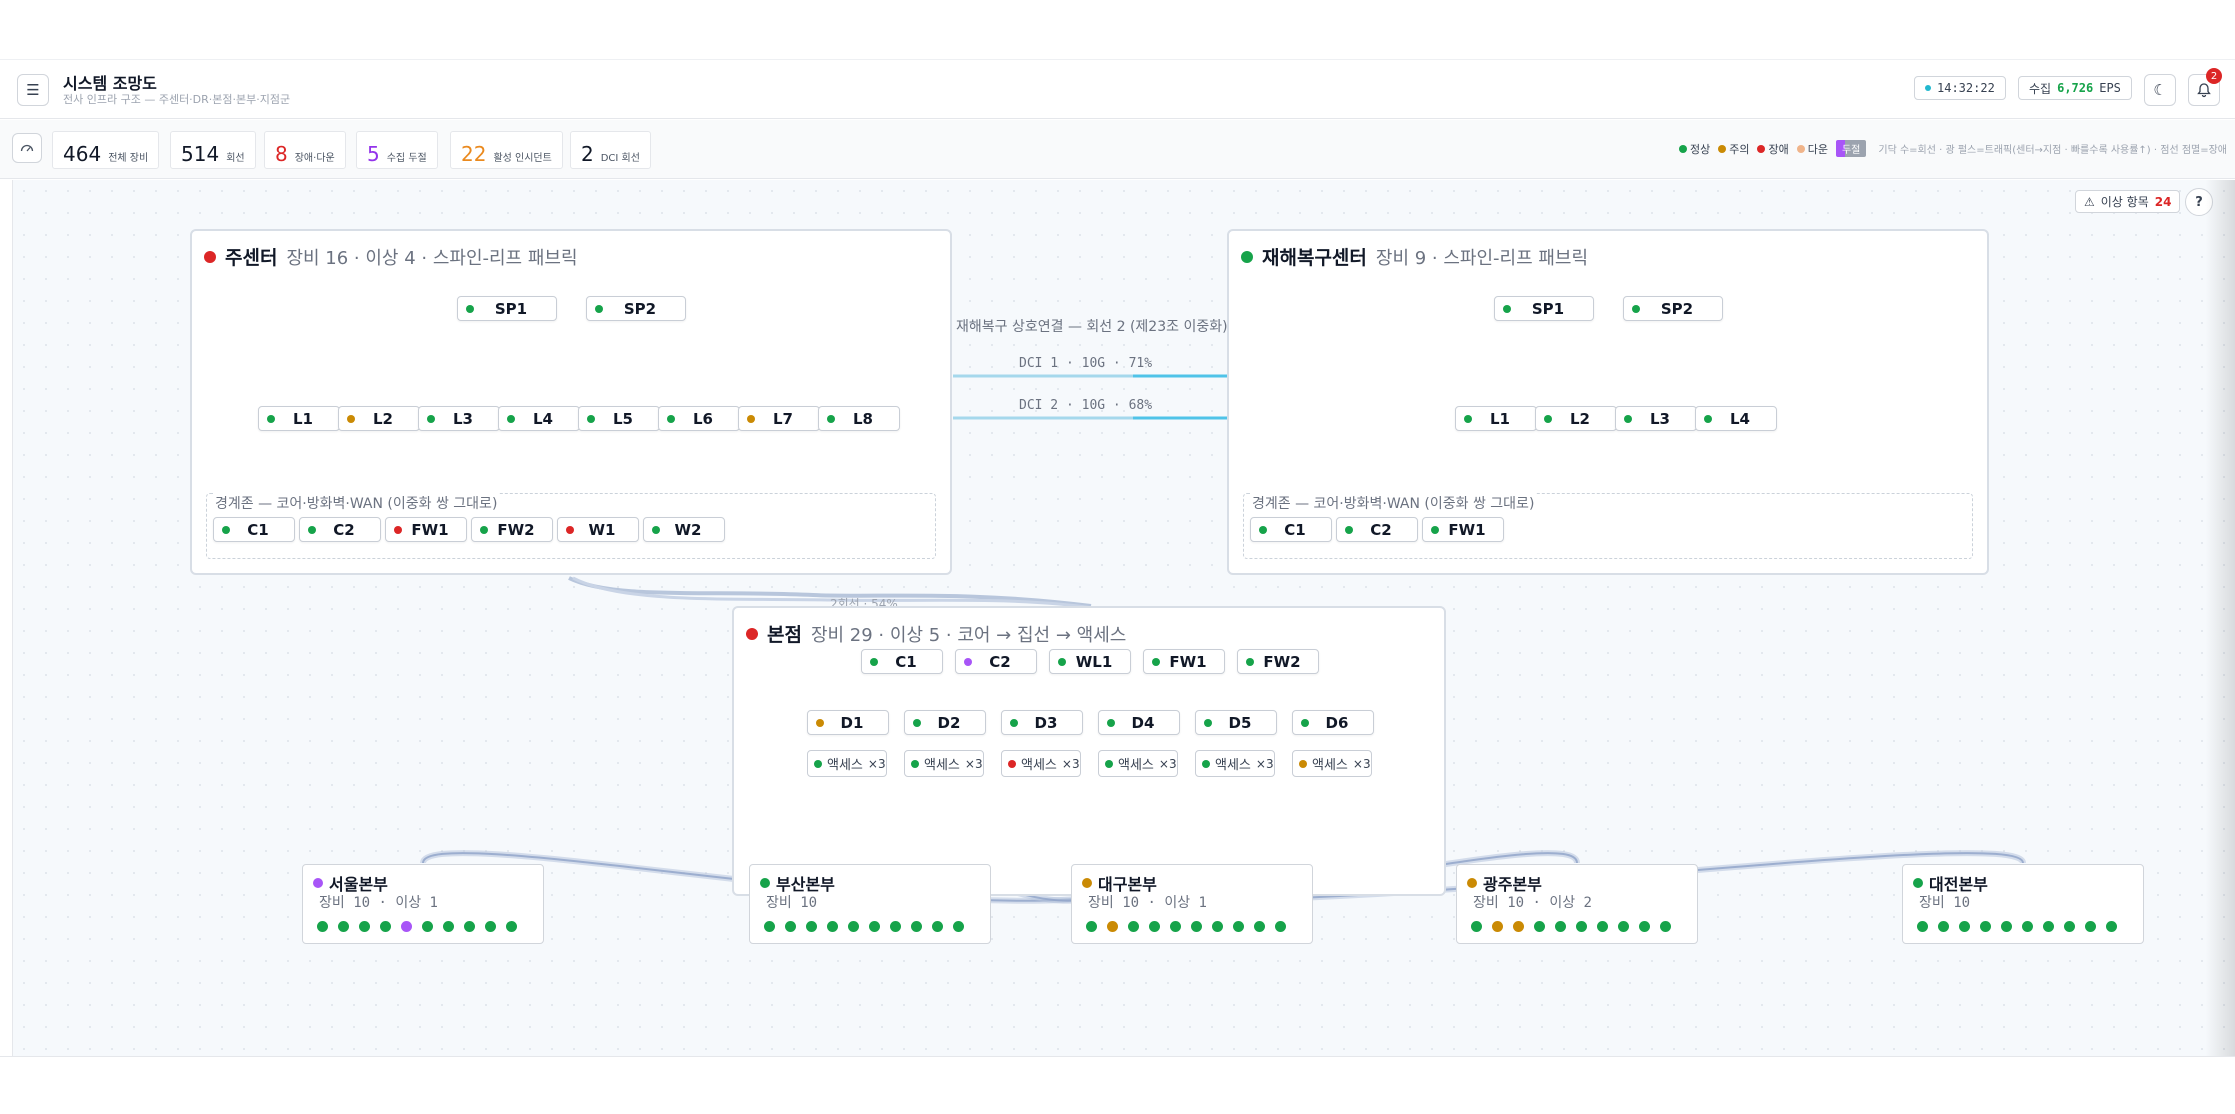 The image size is (2235, 1114). What do you see at coordinates (426, 529) in the screenshot?
I see `main-border-fw1: FW1` at bounding box center [426, 529].